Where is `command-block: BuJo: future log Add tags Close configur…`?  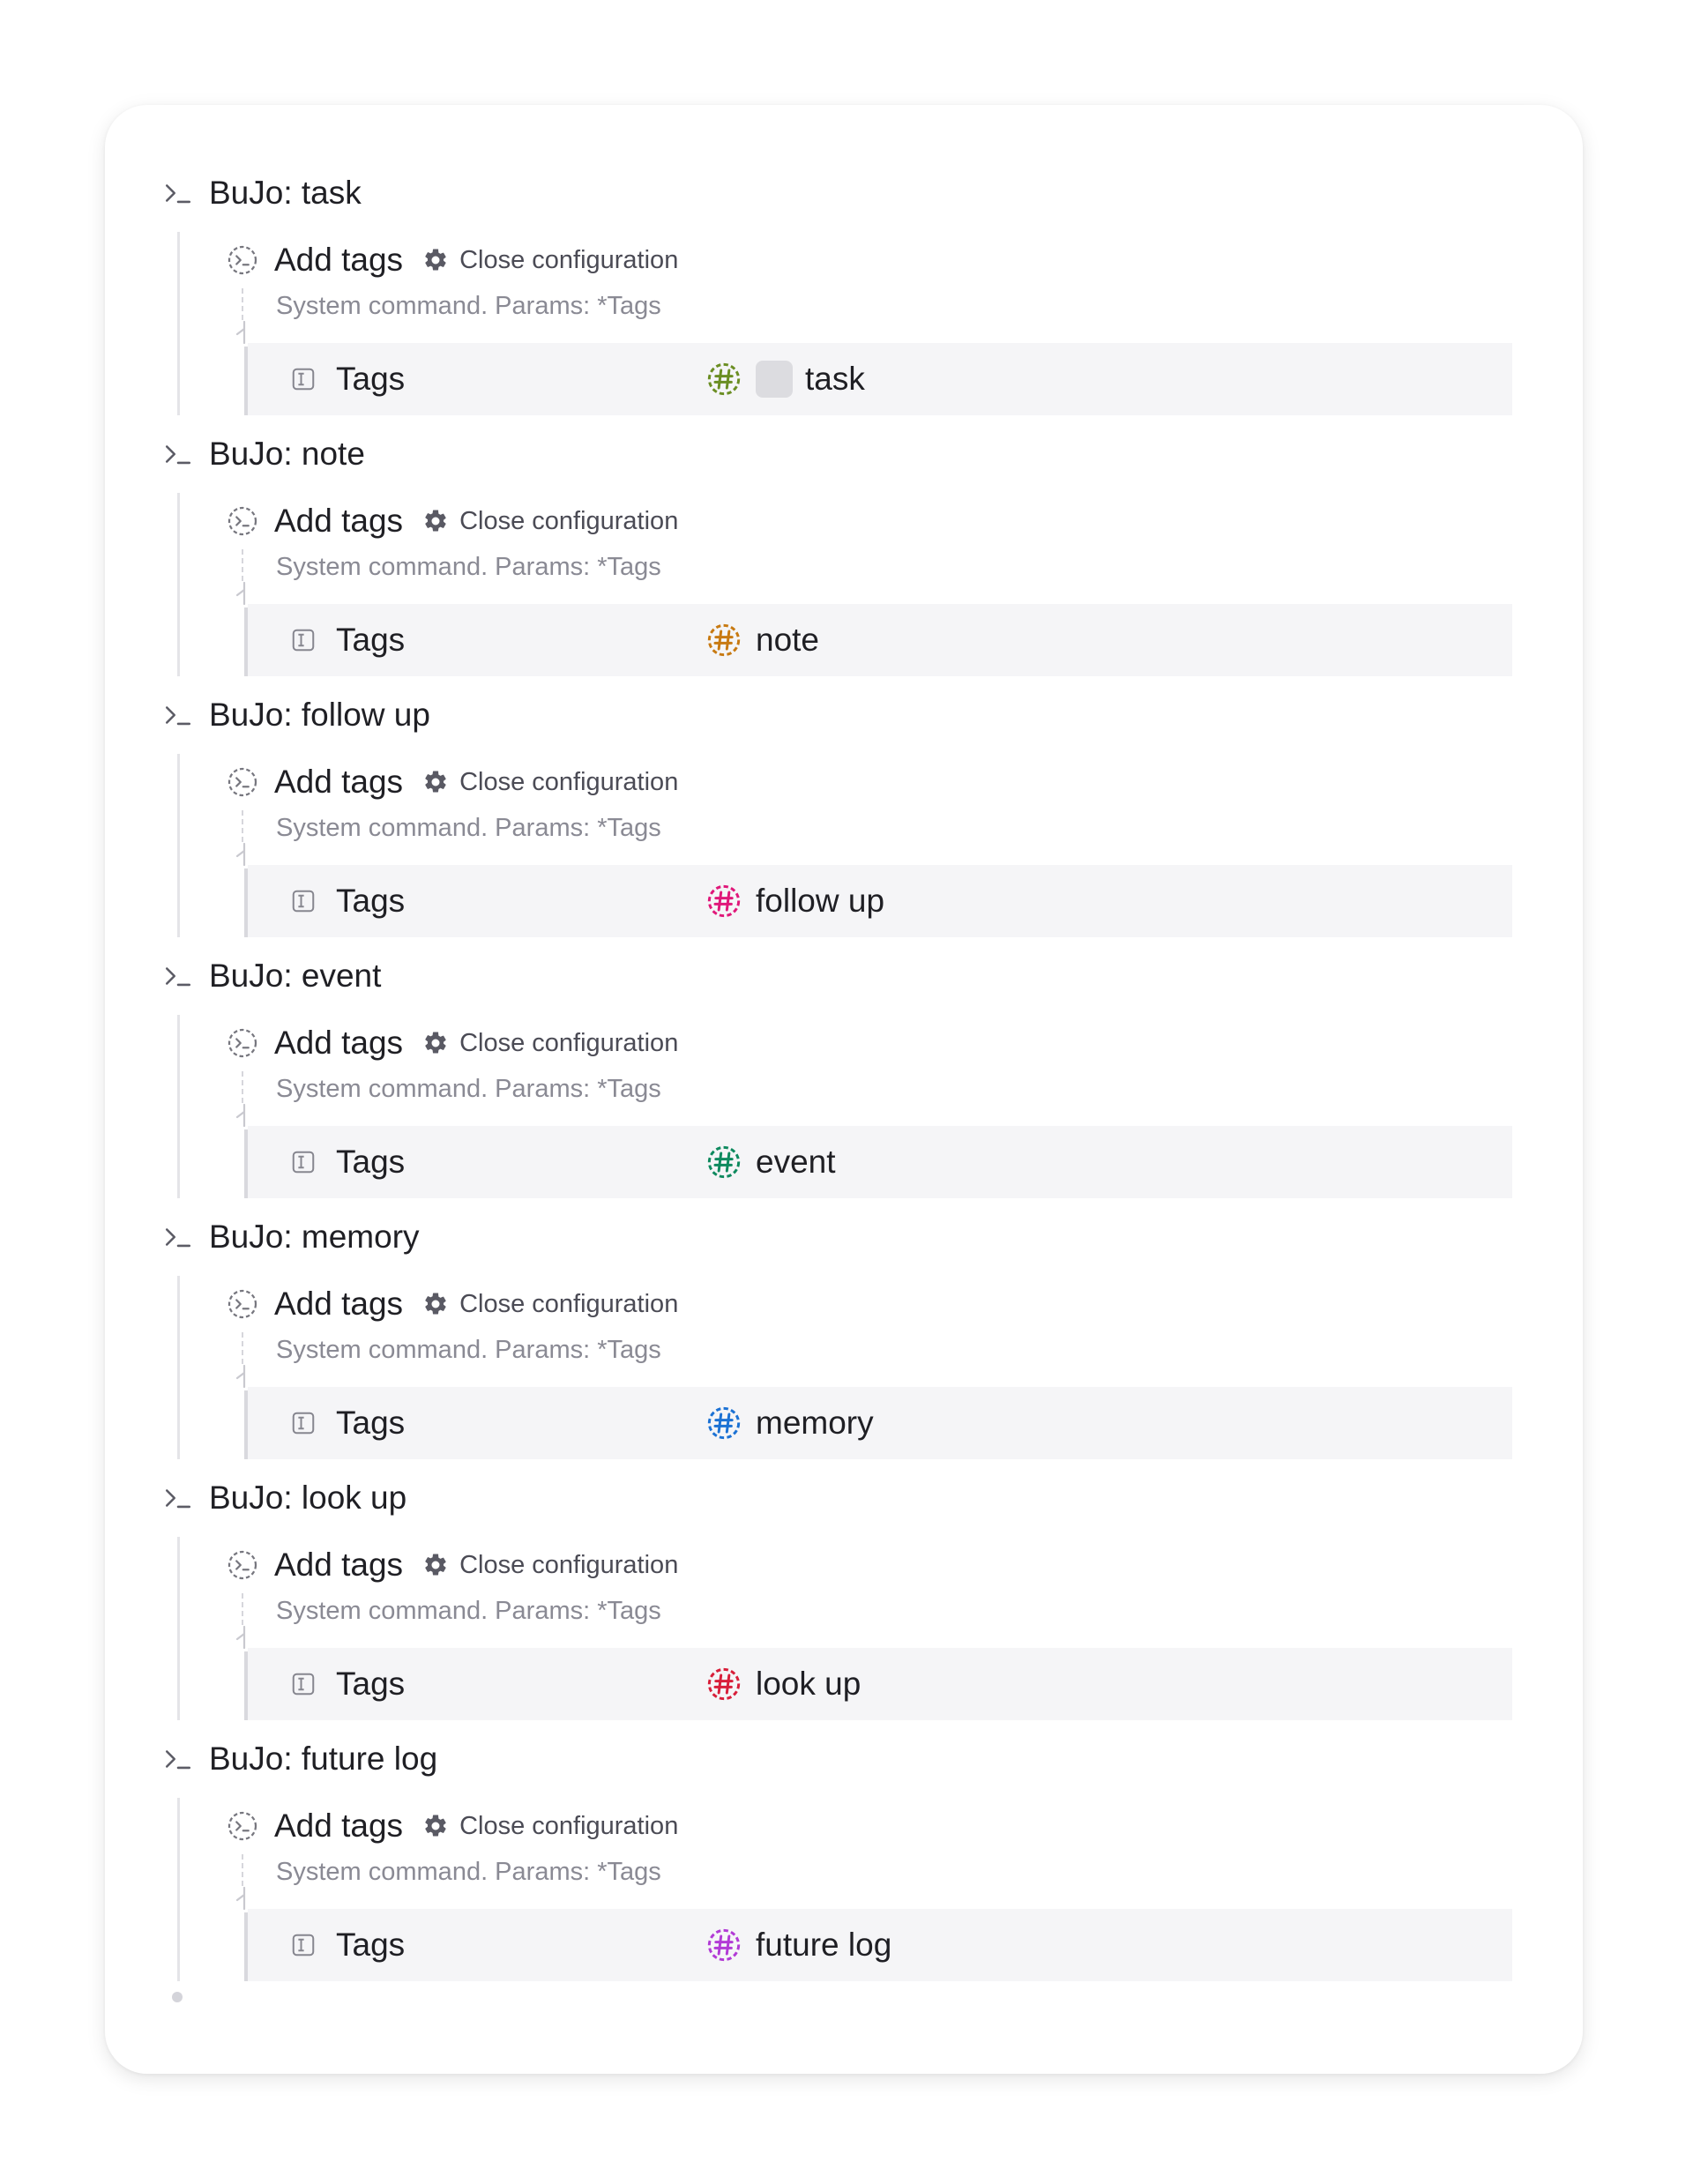 command-block: BuJo: future log Add tags Close configur… is located at coordinates (844, 1850).